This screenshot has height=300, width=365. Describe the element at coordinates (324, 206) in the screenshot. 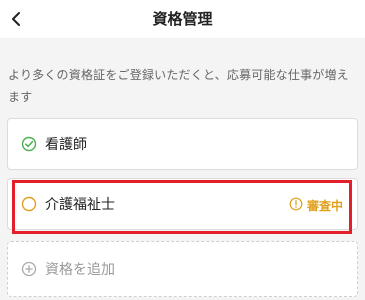

I see `status-text: 審査中` at that location.